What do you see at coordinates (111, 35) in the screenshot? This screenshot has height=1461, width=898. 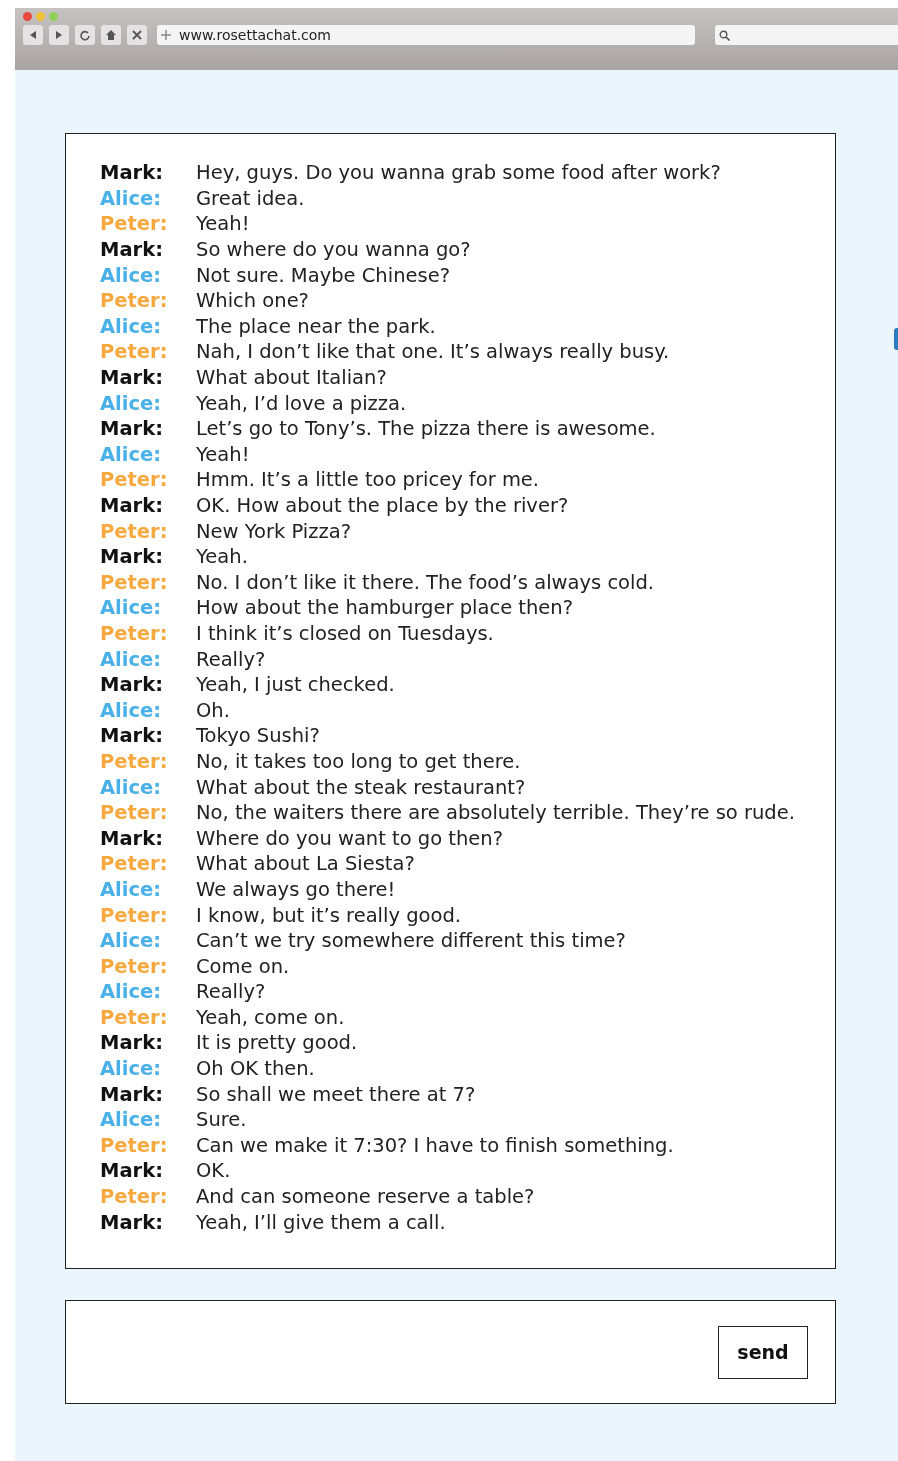 I see `home-icon` at bounding box center [111, 35].